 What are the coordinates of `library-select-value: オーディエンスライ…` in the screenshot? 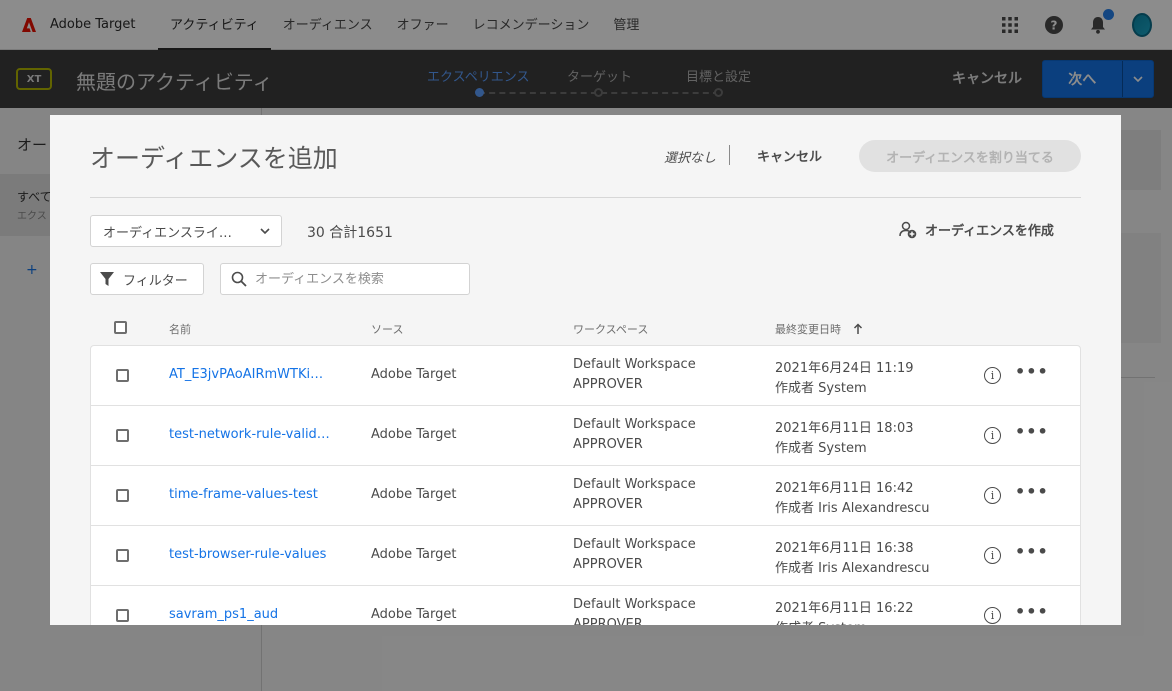 It's located at (167, 233).